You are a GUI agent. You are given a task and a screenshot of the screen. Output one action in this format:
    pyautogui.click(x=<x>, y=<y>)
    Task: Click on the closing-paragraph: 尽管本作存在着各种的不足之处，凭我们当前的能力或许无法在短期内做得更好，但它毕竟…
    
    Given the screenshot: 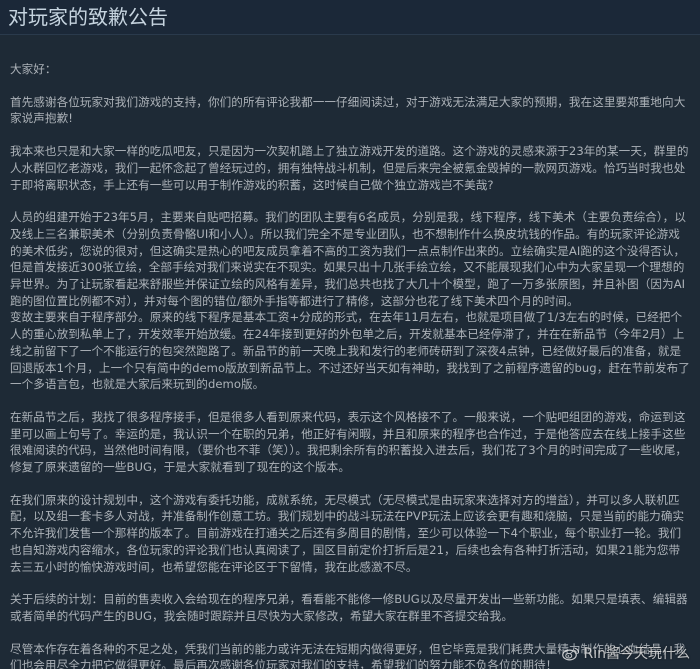 What is the action you would take?
    pyautogui.click(x=348, y=655)
    